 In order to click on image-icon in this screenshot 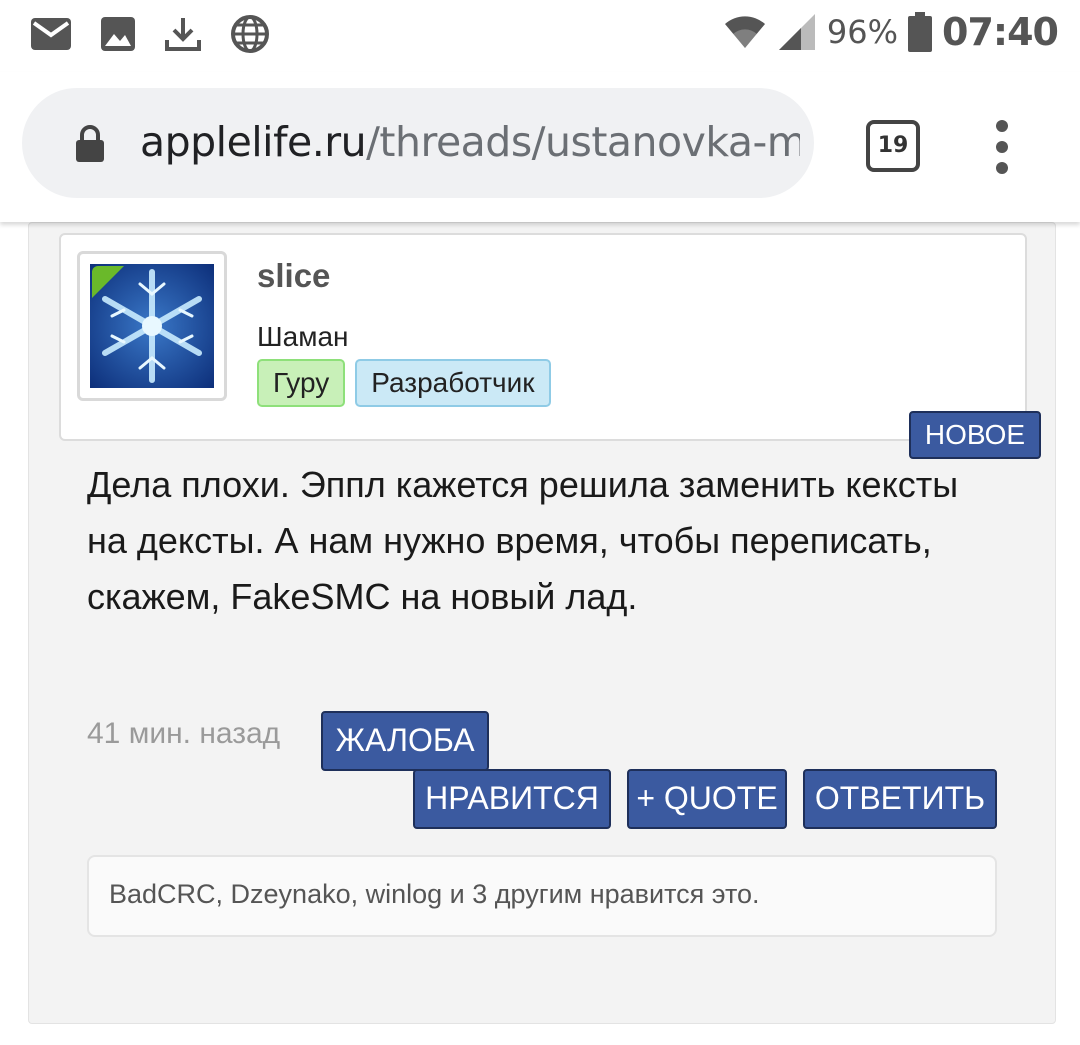, I will do `click(118, 34)`.